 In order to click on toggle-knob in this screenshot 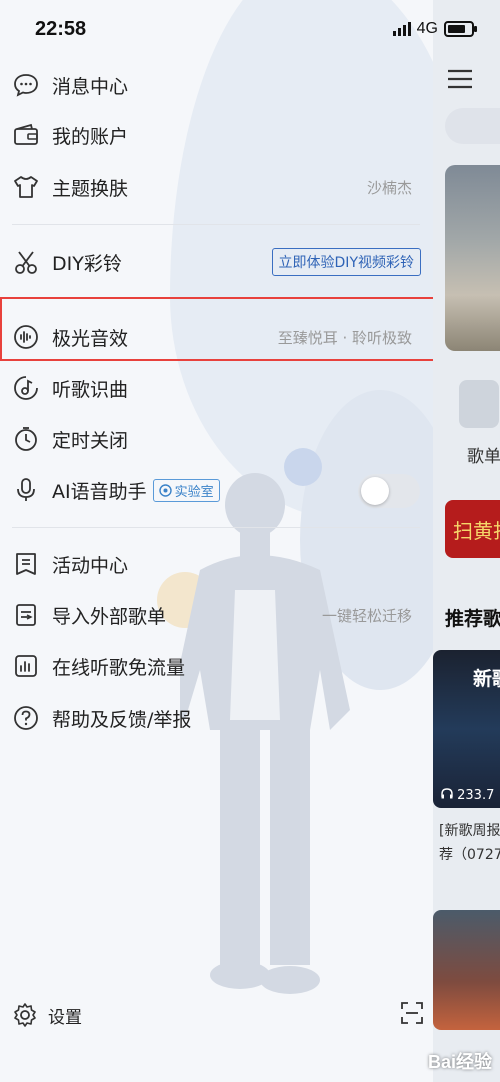, I will do `click(375, 491)`.